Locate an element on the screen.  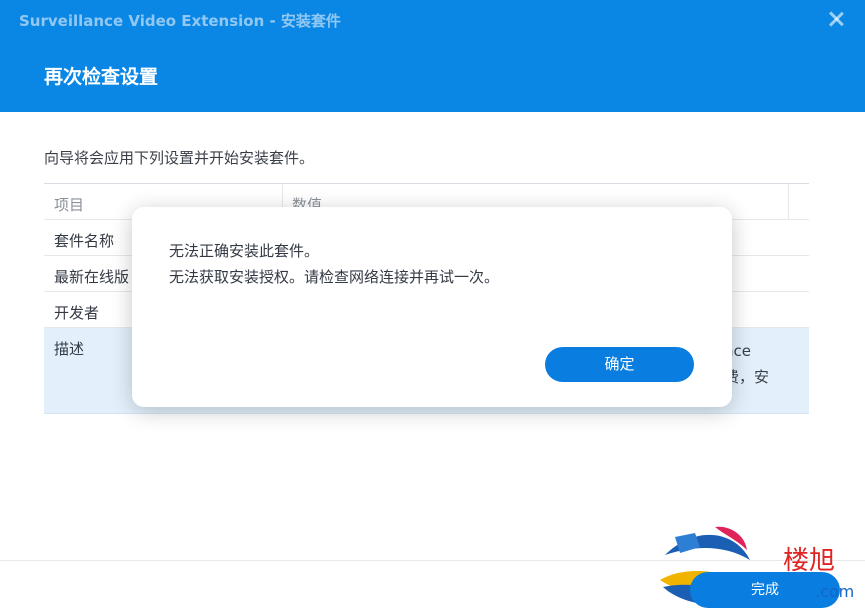
dialog-message-line1: 无法正确安装此套件。 is located at coordinates (244, 251).